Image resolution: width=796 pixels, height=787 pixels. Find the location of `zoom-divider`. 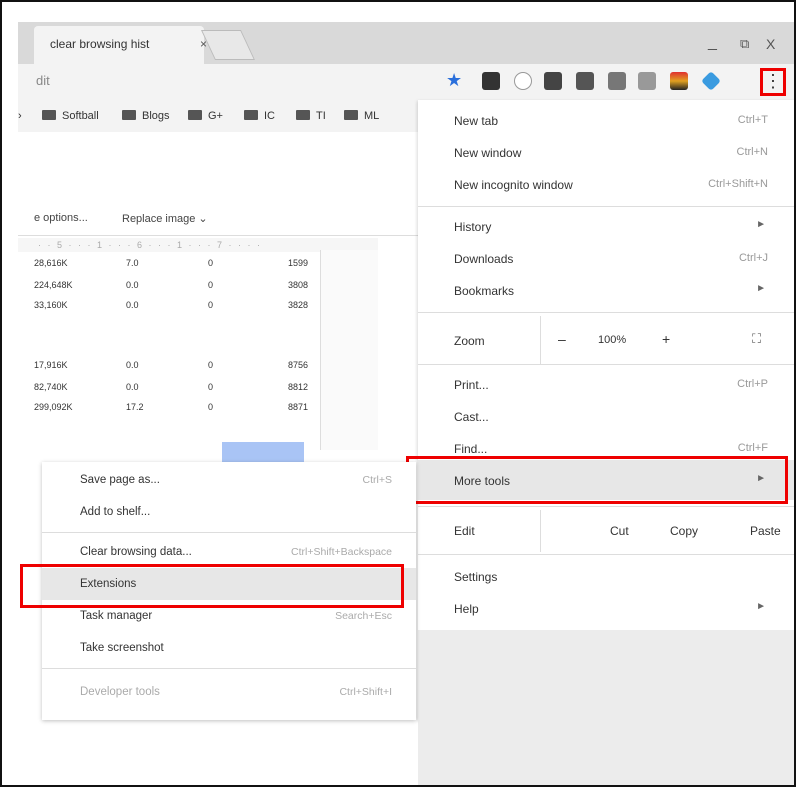

zoom-divider is located at coordinates (540, 340).